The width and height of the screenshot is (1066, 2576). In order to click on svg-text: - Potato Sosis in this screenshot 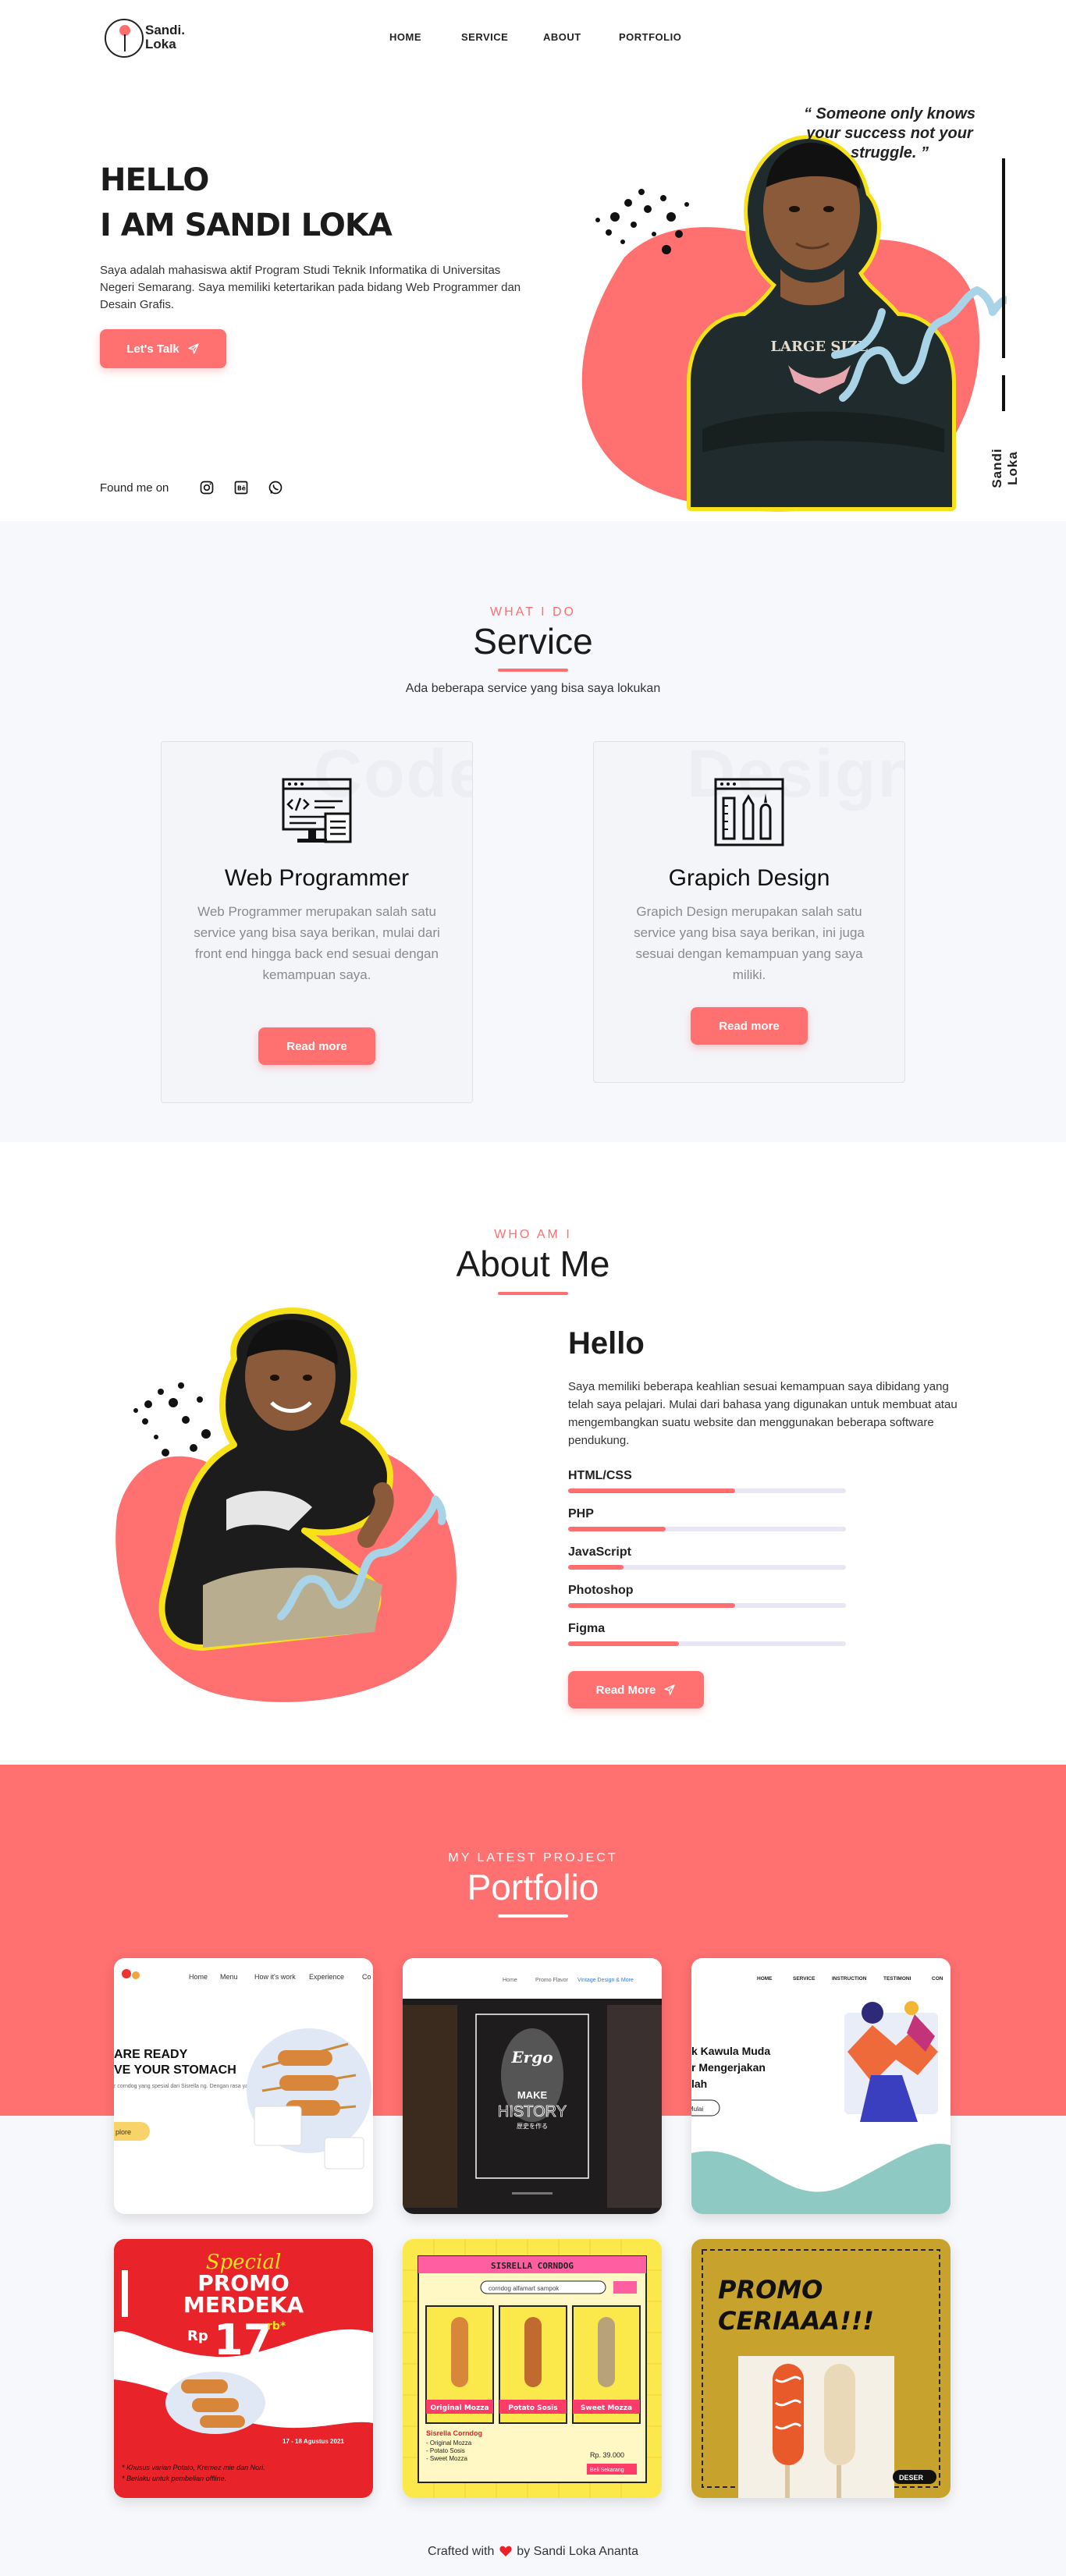, I will do `click(445, 2450)`.